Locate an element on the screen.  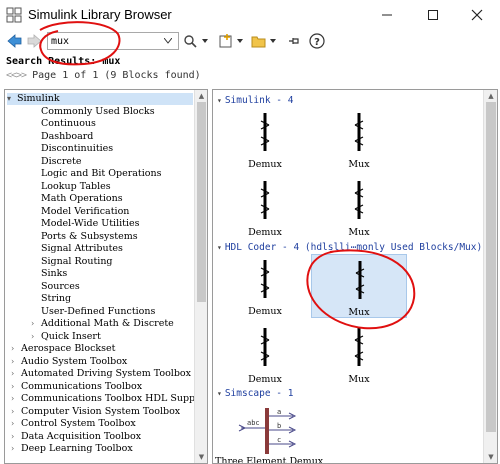
search-box is located at coordinates (113, 41).